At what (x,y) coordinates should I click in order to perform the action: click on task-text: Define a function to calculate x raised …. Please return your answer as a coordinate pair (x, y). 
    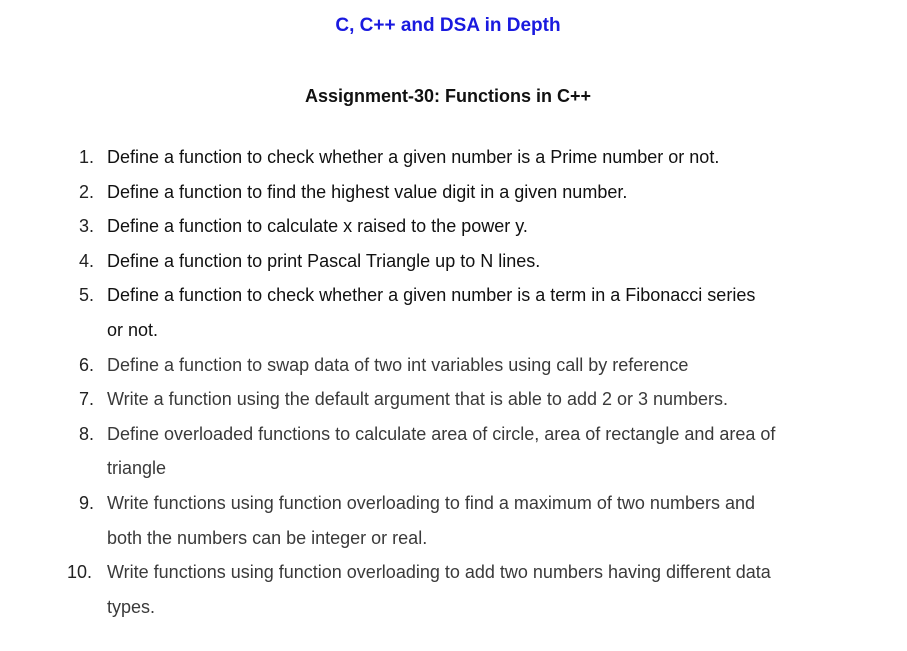
    Looking at the image, I should click on (317, 226).